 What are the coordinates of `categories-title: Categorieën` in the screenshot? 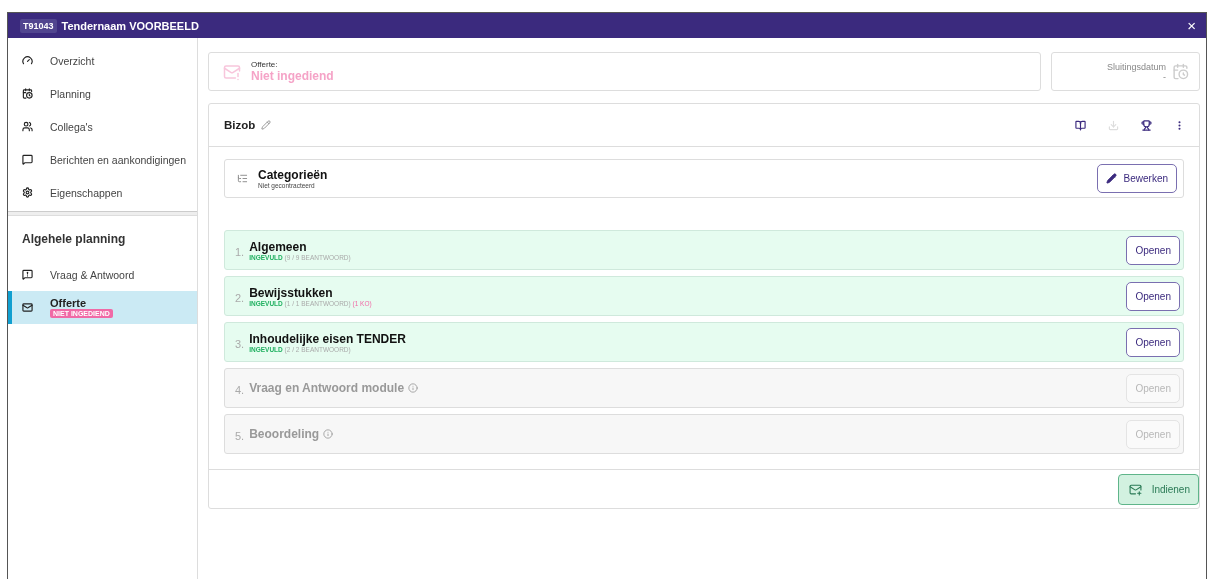 It's located at (293, 175).